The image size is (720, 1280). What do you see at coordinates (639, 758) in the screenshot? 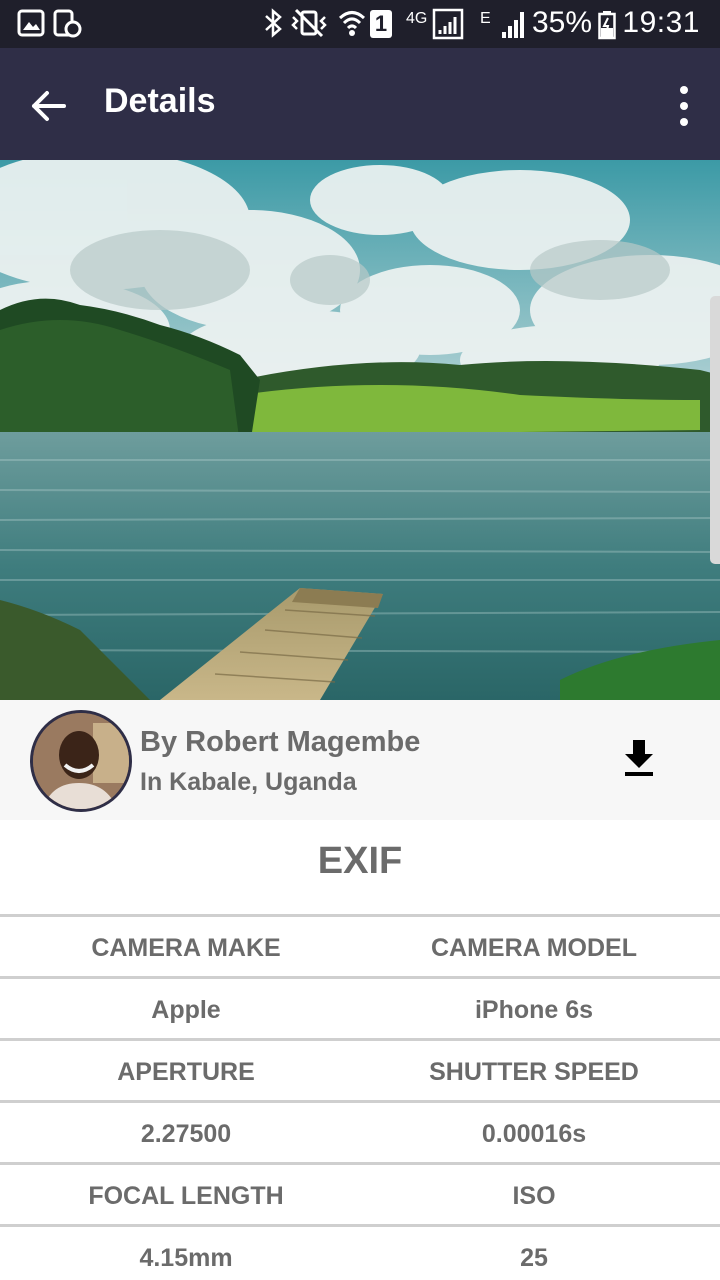
I see `download-icon` at bounding box center [639, 758].